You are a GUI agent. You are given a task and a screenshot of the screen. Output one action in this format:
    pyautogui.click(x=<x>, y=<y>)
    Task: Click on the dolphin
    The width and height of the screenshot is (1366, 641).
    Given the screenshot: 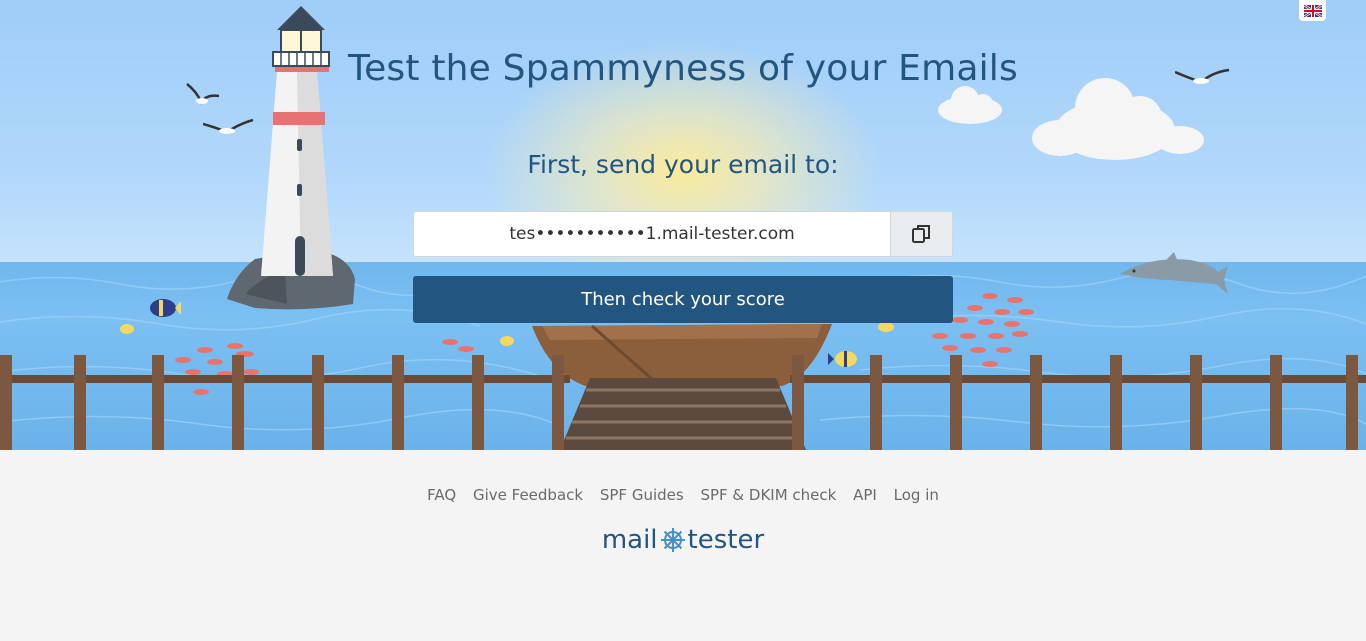 What is the action you would take?
    pyautogui.click(x=1174, y=273)
    